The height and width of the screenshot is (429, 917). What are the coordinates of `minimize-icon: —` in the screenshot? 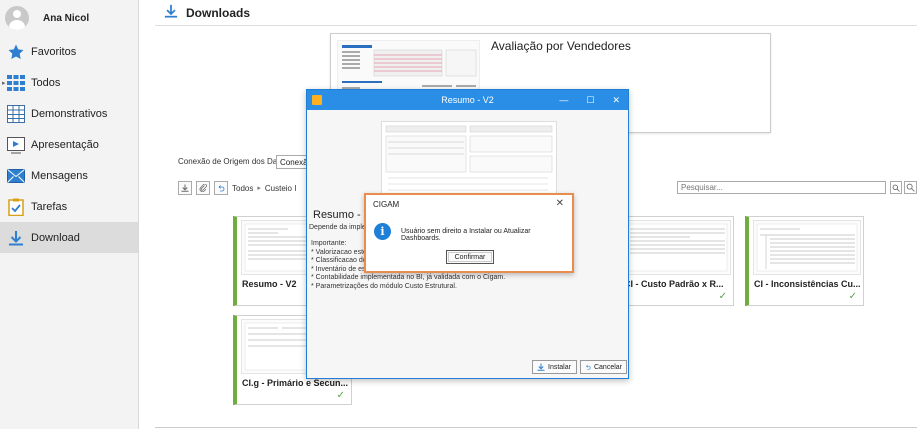 It's located at (563, 100).